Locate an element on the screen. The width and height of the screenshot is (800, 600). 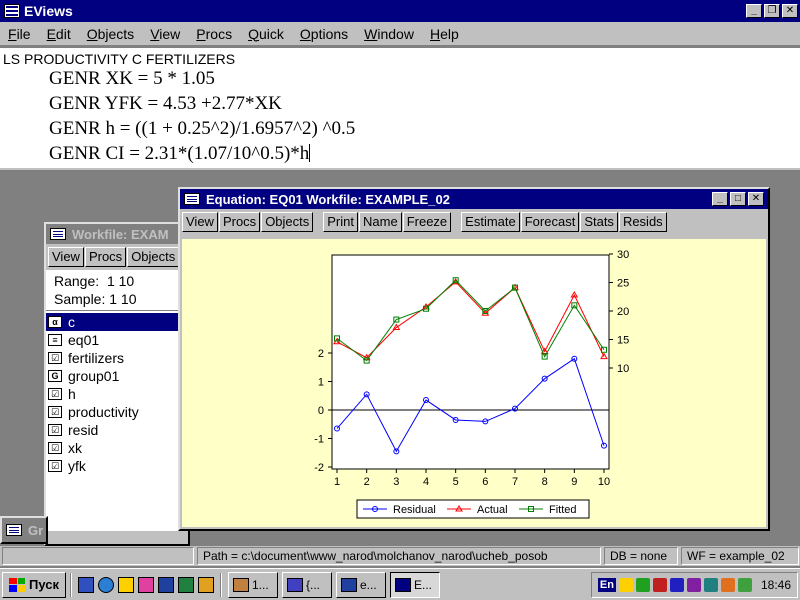
workfile-item-xk: ☑ xk is located at coordinates (117, 448).